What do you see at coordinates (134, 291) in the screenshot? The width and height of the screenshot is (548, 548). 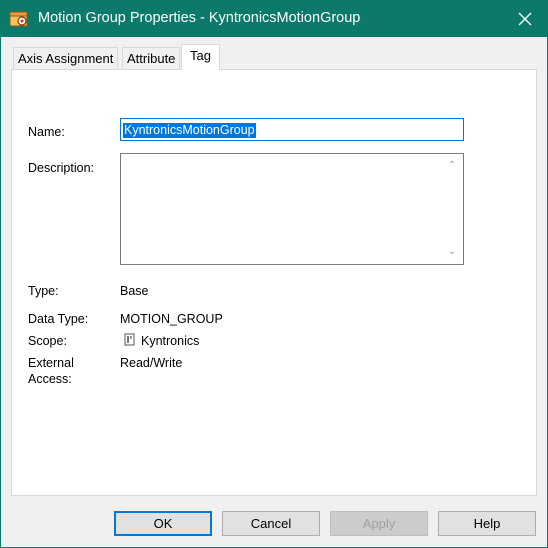 I see `type-value: Base` at bounding box center [134, 291].